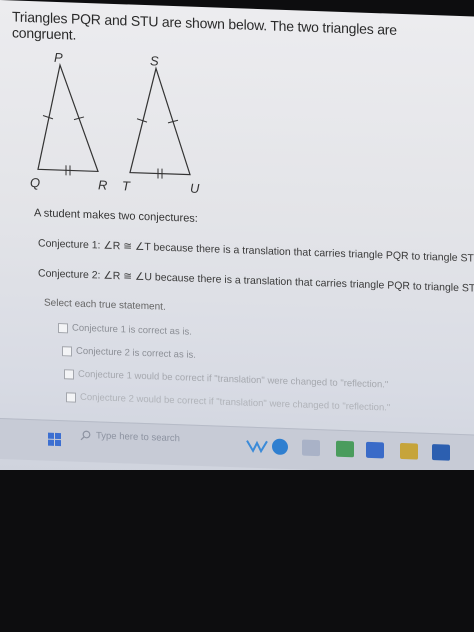 The image size is (474, 632). What do you see at coordinates (35, 182) in the screenshot?
I see `label-q: Q` at bounding box center [35, 182].